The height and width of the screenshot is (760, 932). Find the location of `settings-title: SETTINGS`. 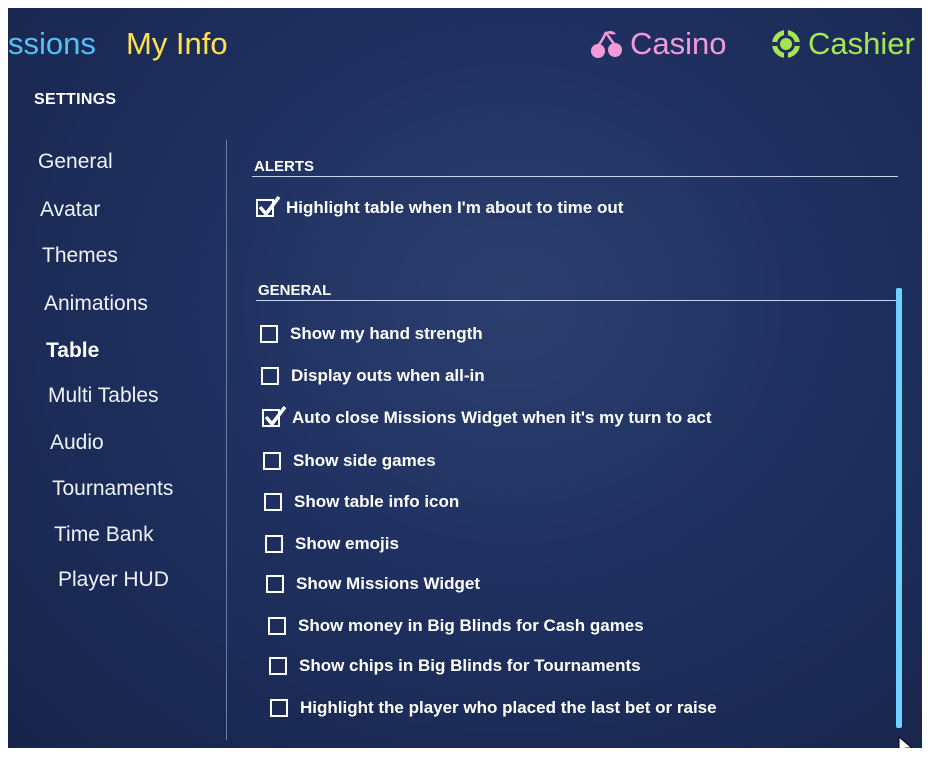

settings-title: SETTINGS is located at coordinates (75, 99).